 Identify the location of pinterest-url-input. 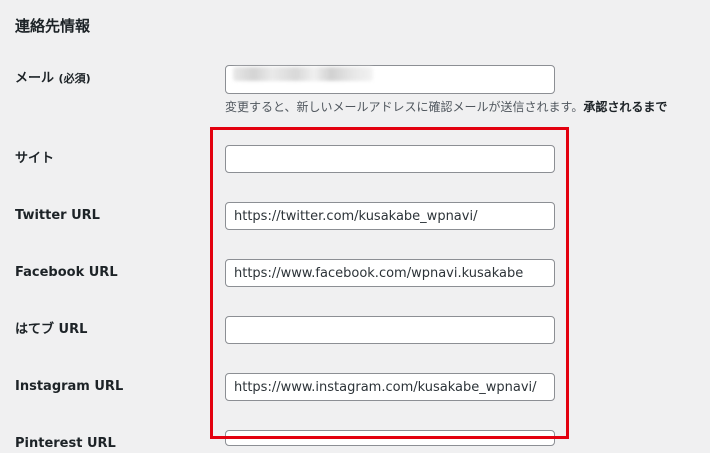
(390, 438).